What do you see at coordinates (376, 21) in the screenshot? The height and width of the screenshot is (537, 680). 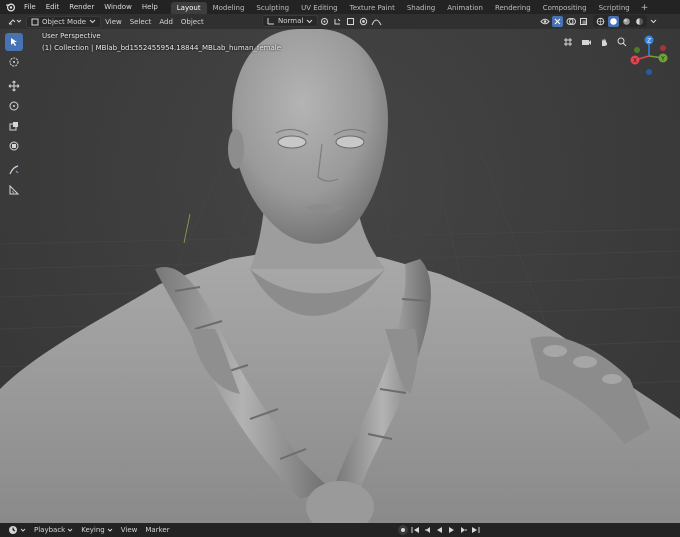 I see `falloff-icon` at bounding box center [376, 21].